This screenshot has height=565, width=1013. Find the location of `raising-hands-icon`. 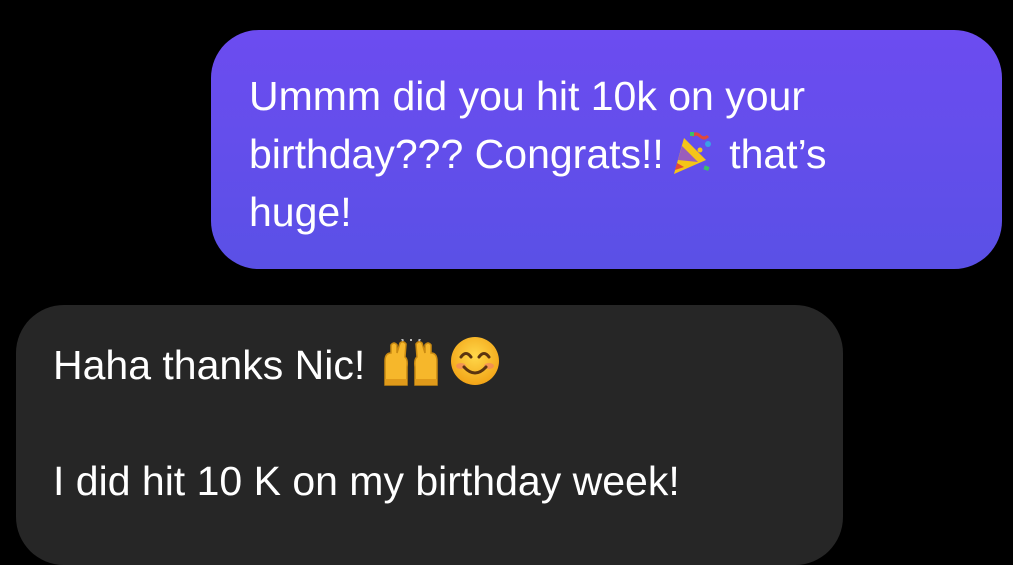

raising-hands-icon is located at coordinates (411, 363).